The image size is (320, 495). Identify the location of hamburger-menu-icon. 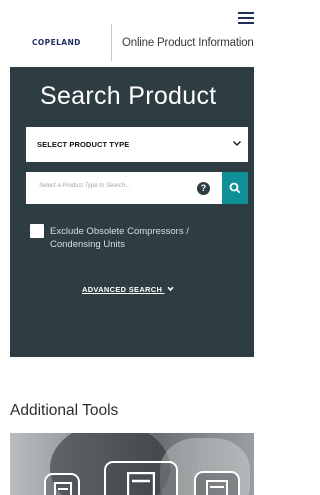
(246, 19).